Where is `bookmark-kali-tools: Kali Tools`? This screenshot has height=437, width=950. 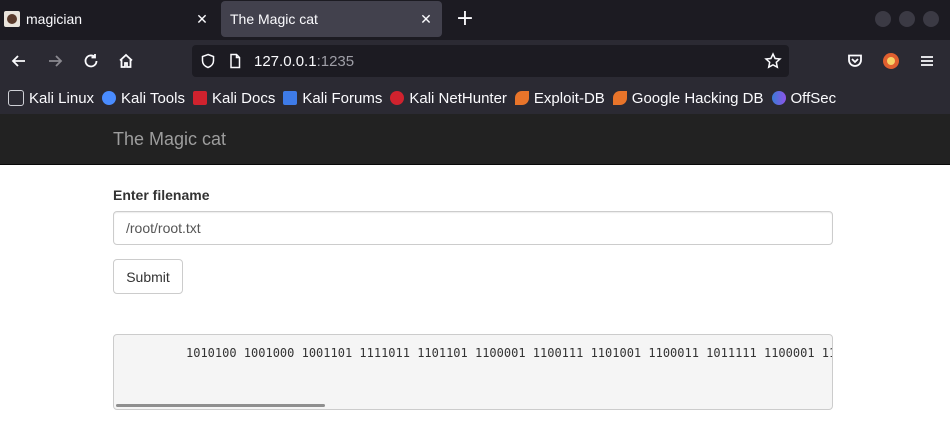
bookmark-kali-tools: Kali Tools is located at coordinates (143, 98).